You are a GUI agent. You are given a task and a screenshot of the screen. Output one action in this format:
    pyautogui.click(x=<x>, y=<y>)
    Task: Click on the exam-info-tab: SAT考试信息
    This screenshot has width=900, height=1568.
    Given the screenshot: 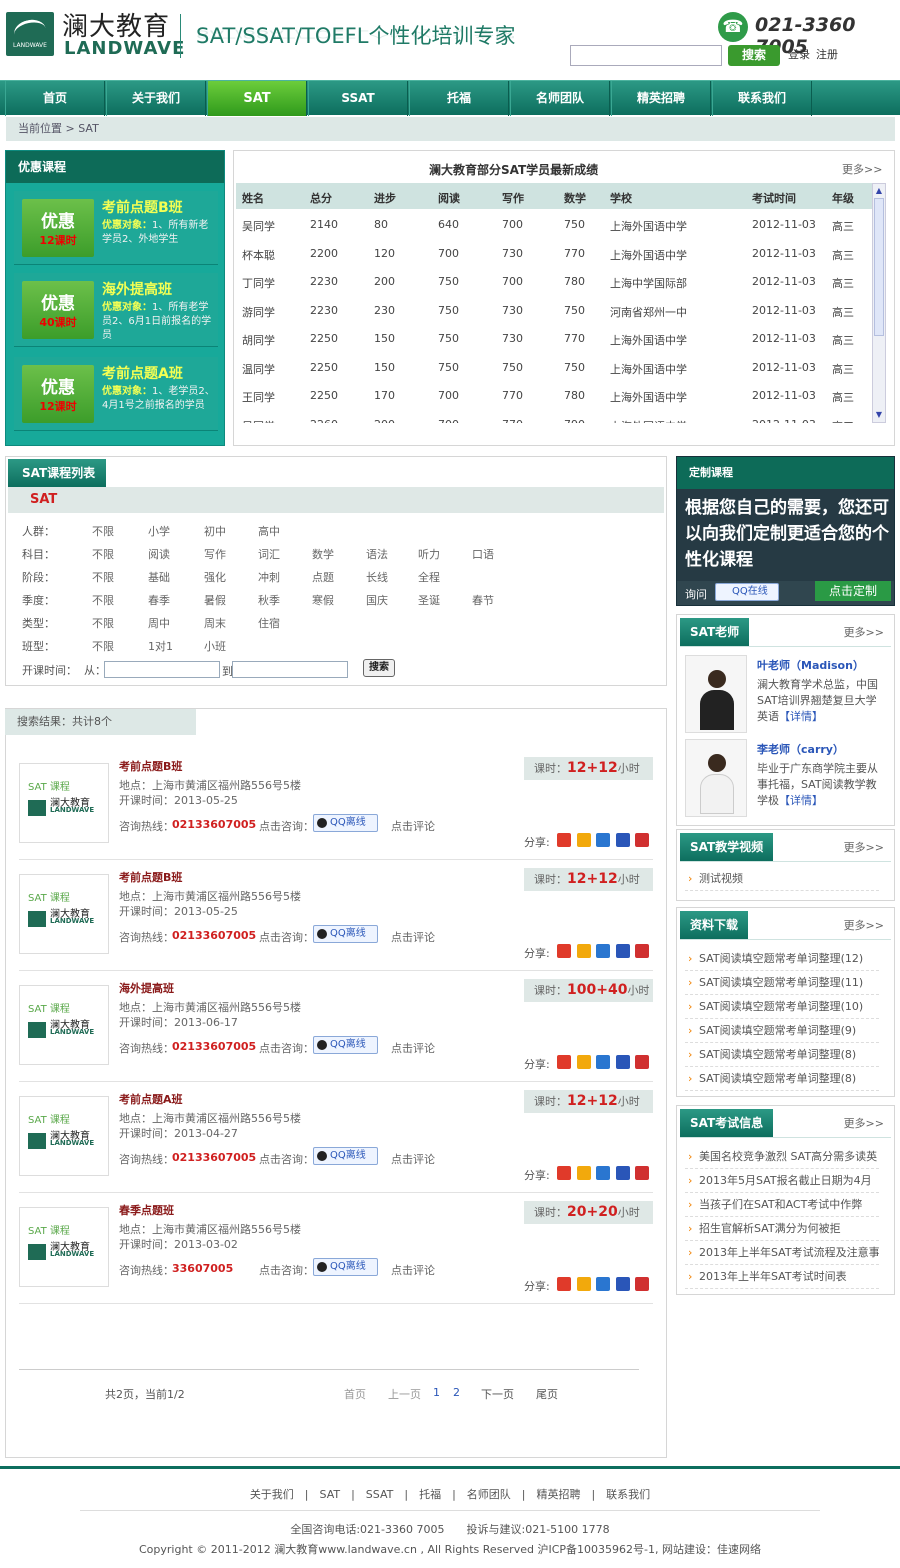 What is the action you would take?
    pyautogui.click(x=727, y=1123)
    